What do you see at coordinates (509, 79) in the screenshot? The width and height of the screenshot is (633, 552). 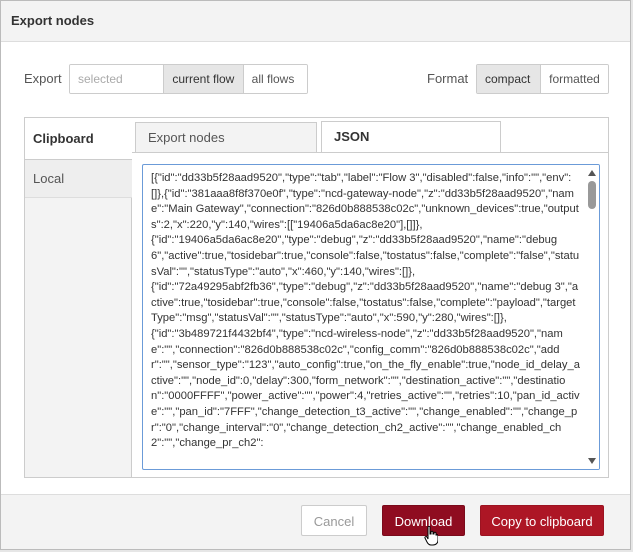 I see `format-compact-button: compact` at bounding box center [509, 79].